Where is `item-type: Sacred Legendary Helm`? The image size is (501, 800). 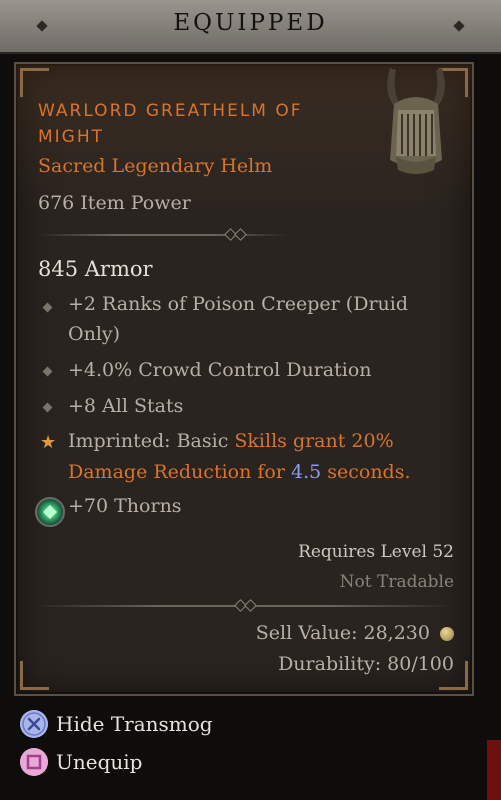
item-type: Sacred Legendary Helm is located at coordinates (155, 166).